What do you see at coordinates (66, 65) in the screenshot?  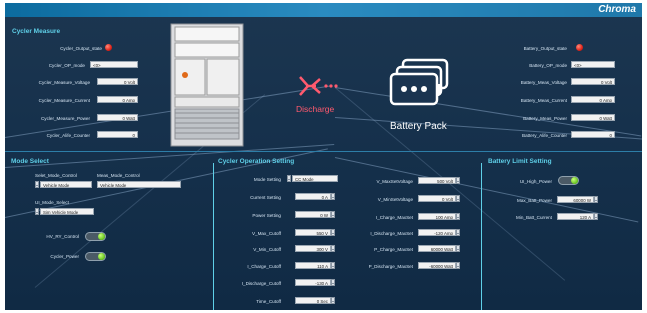 I see `cycler-op-mode-label: Cycler_OP_mode` at bounding box center [66, 65].